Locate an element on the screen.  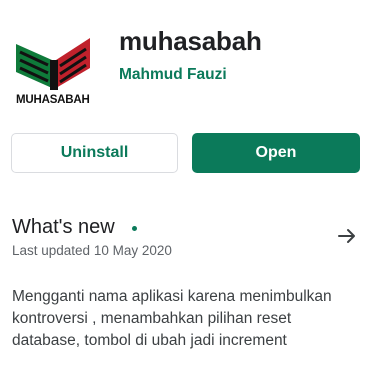
app-icon-label: MUHASABAH is located at coordinates (53, 100).